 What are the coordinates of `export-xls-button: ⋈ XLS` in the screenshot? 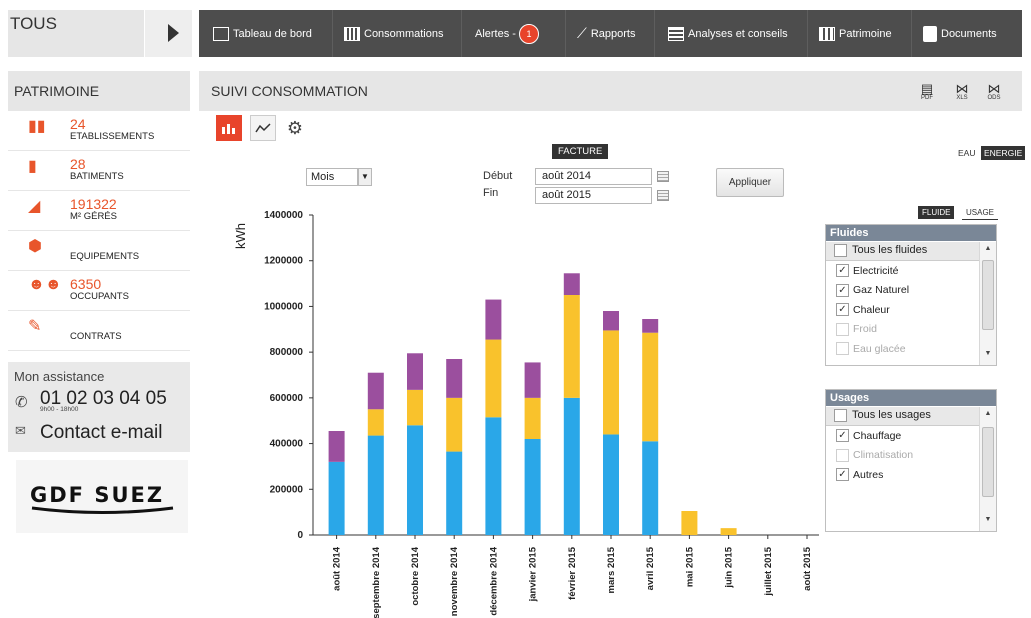 It's located at (962, 91).